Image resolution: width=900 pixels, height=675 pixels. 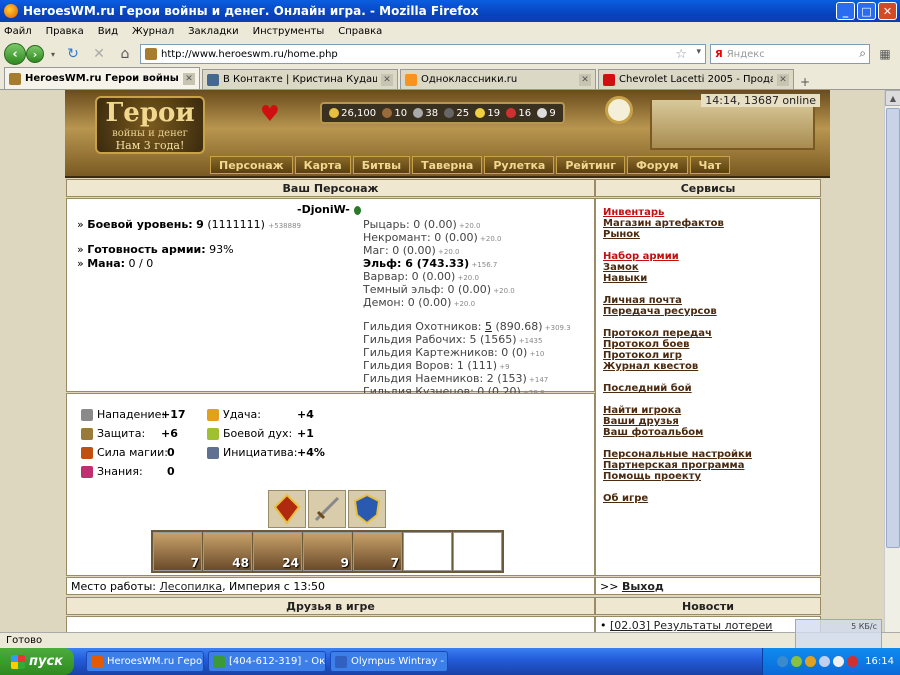 What do you see at coordinates (277, 551) in the screenshot?
I see `army-slot-2: 24` at bounding box center [277, 551].